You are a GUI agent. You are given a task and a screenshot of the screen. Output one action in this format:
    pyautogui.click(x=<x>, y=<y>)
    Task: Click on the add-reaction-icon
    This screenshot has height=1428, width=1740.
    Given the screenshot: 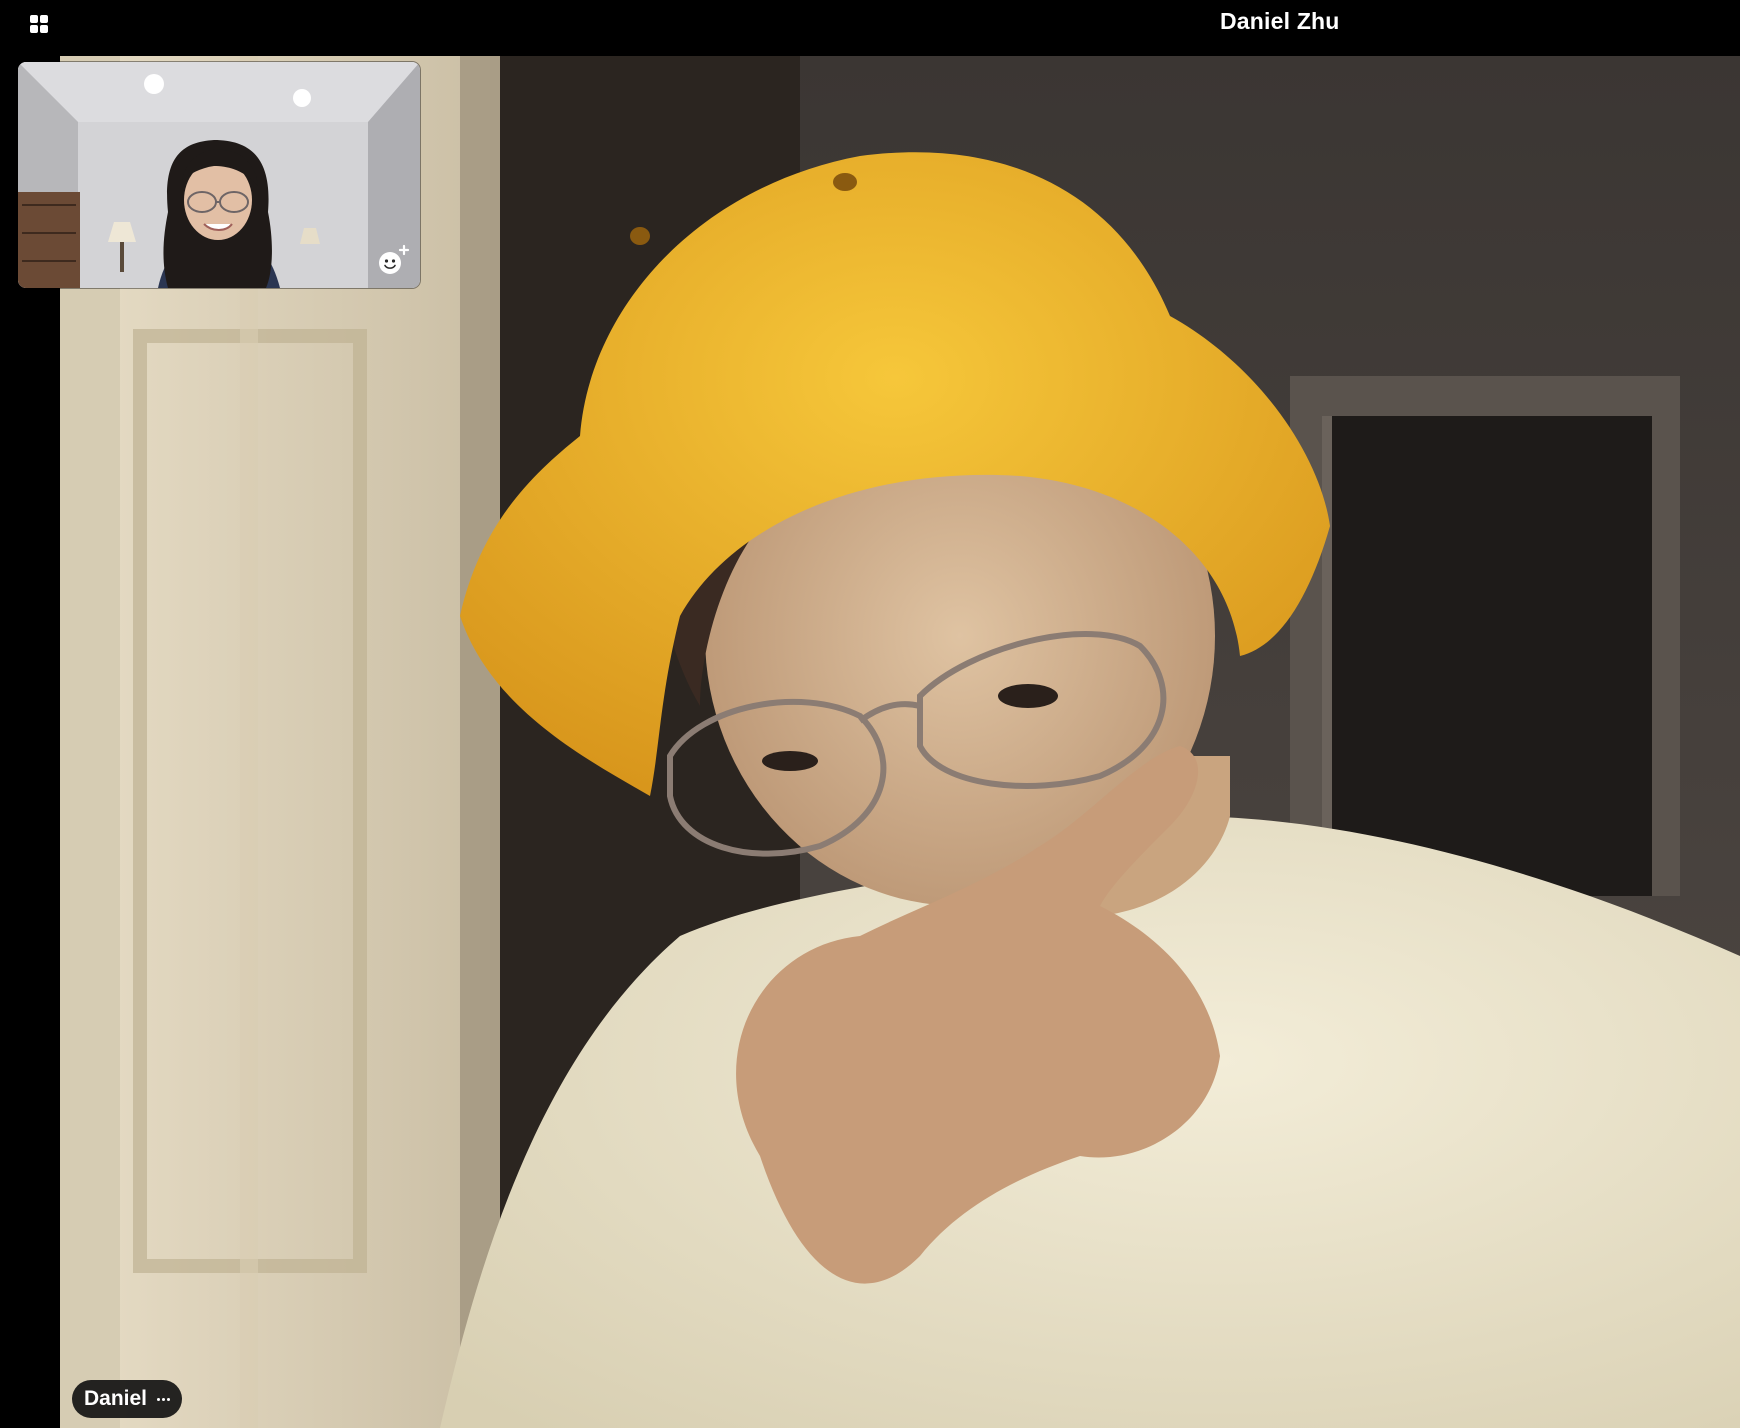 What is the action you would take?
    pyautogui.click(x=394, y=259)
    